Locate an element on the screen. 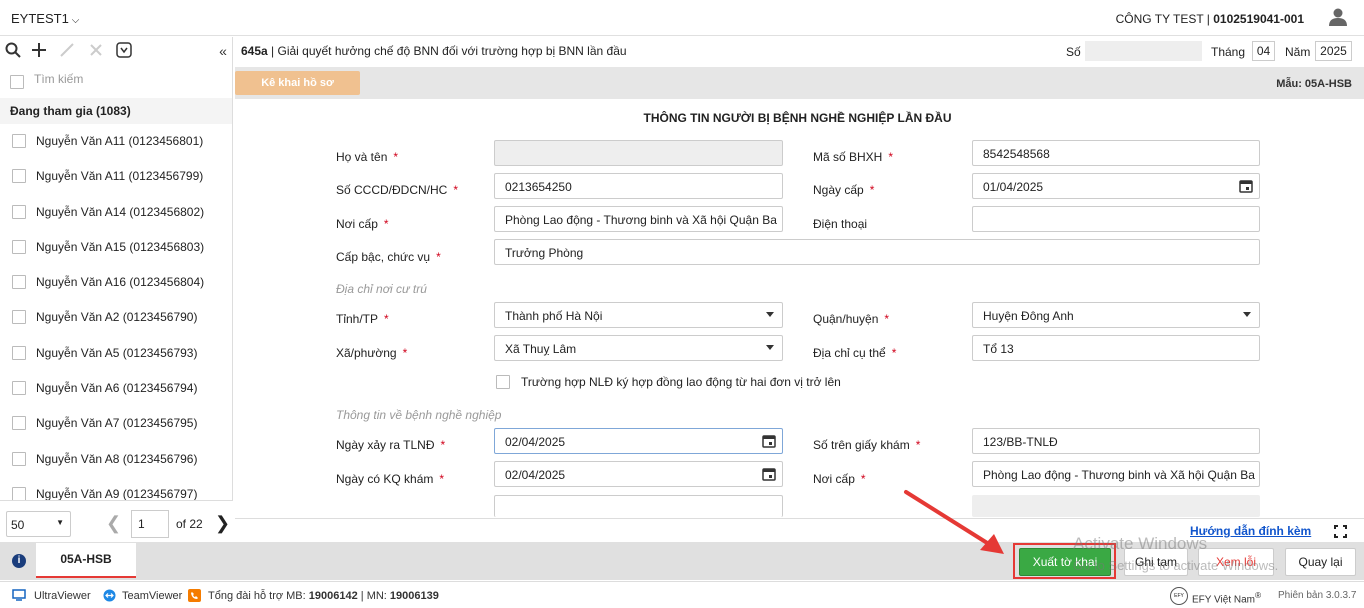 This screenshot has width=1364, height=608. so-giay-kham-label: Số trên giấy khám * is located at coordinates (867, 445).